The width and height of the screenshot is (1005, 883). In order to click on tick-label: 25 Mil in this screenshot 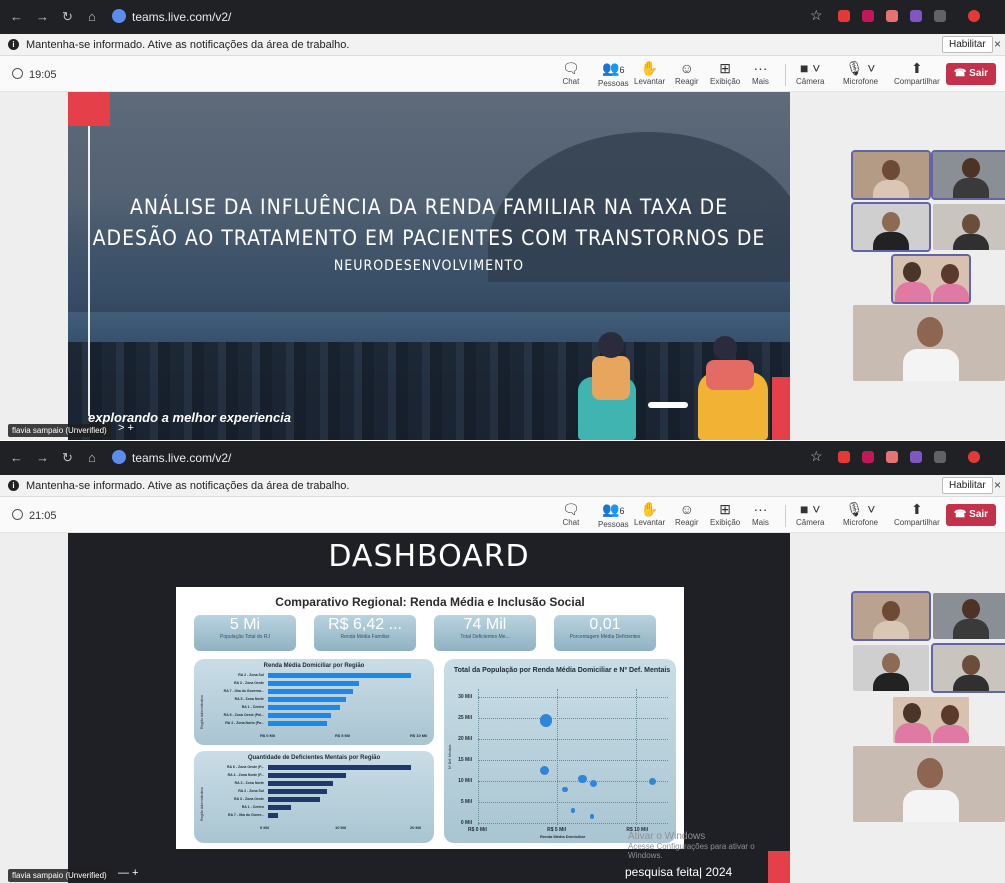, I will do `click(465, 718)`.